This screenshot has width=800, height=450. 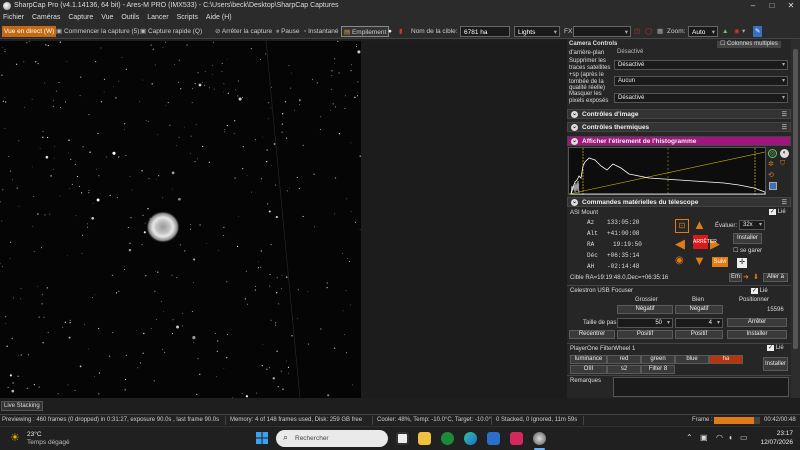 I want to click on menu-outils: Outils, so click(x=130, y=18).